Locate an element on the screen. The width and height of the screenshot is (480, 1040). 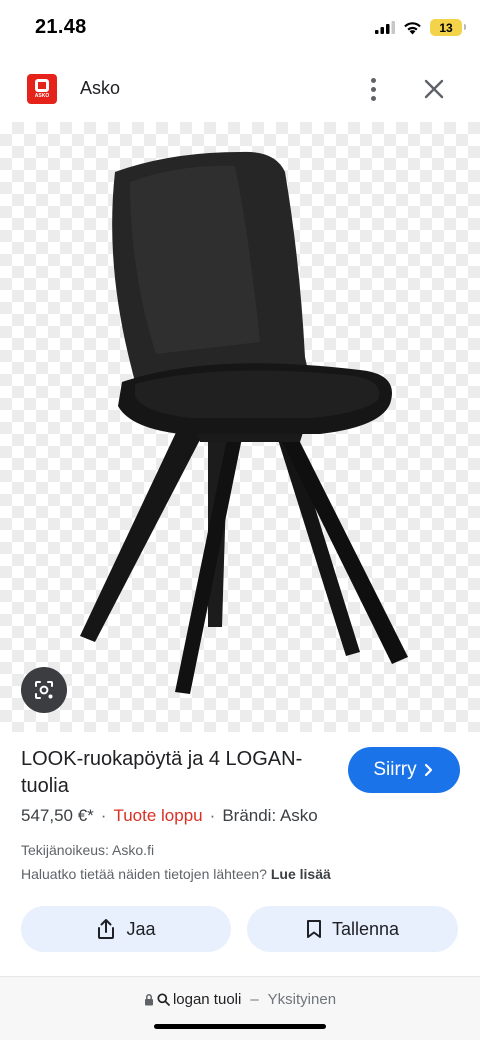
copyright-text: Tekijänoikeus: Asko.fi is located at coordinates (88, 850).